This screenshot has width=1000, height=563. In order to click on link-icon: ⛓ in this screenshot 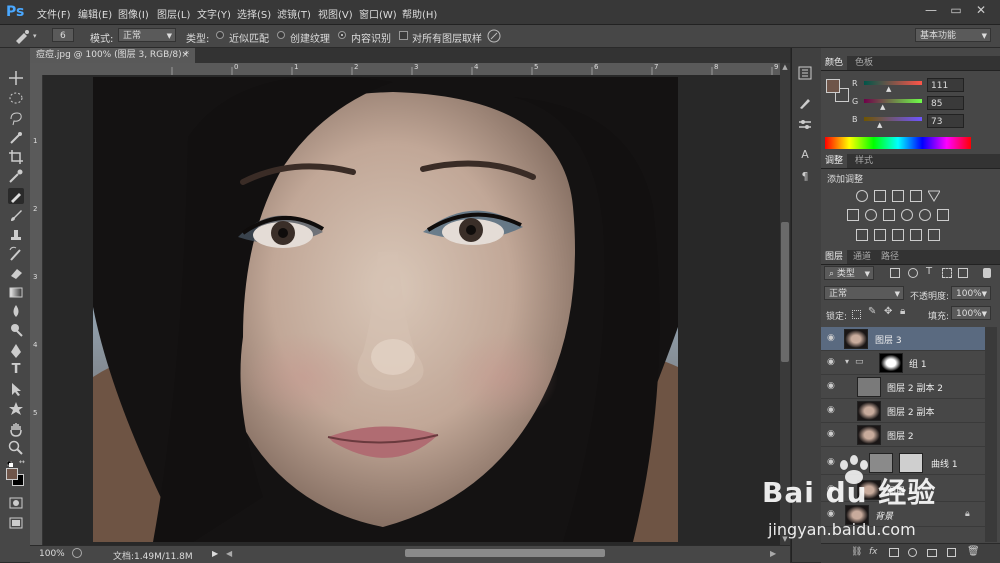, I will do `click(856, 552)`.